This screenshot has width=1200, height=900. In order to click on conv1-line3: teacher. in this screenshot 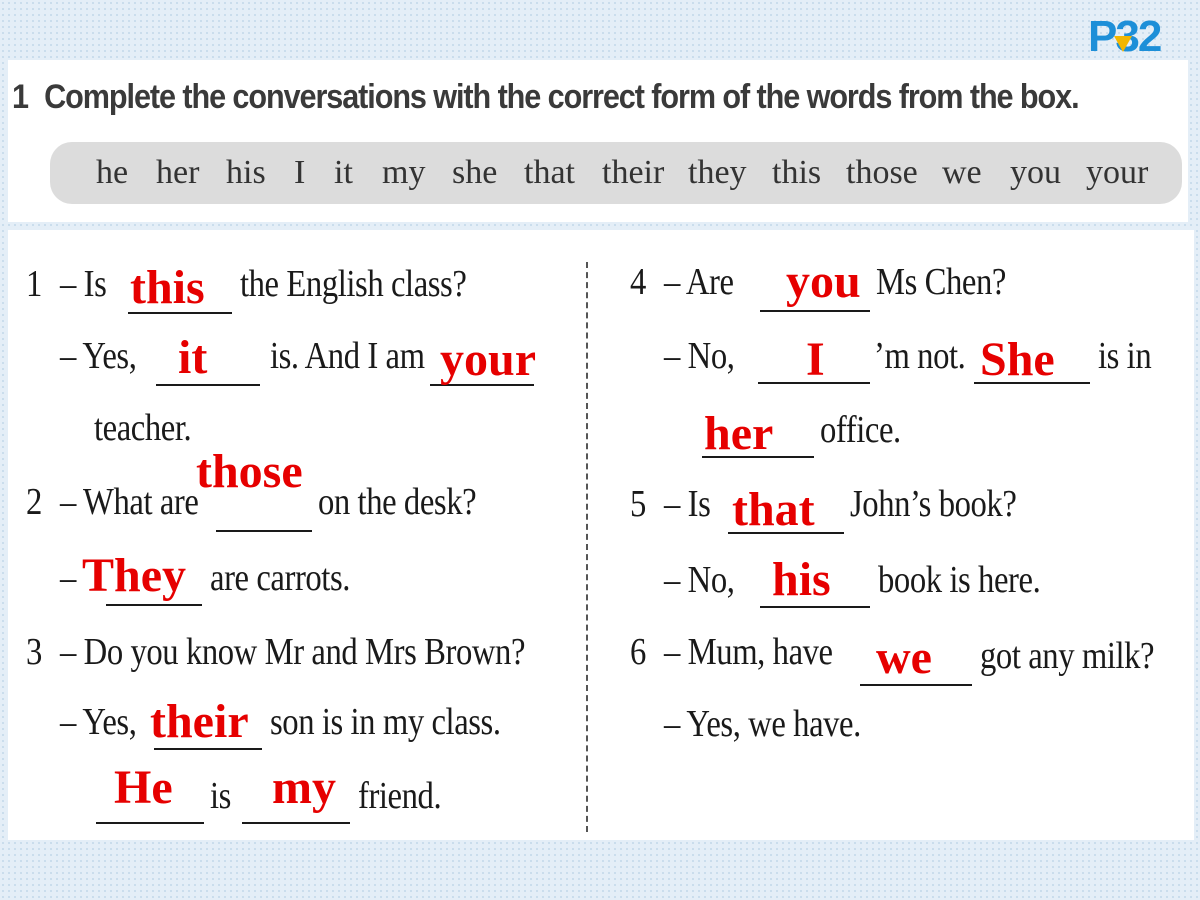, I will do `click(143, 428)`.